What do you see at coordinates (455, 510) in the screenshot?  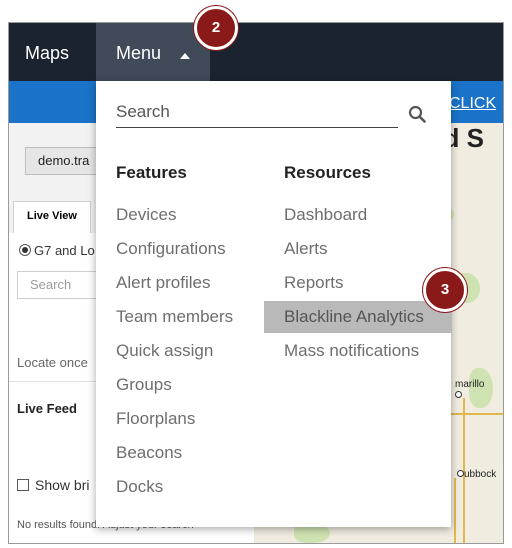 I see `map-road` at bounding box center [455, 510].